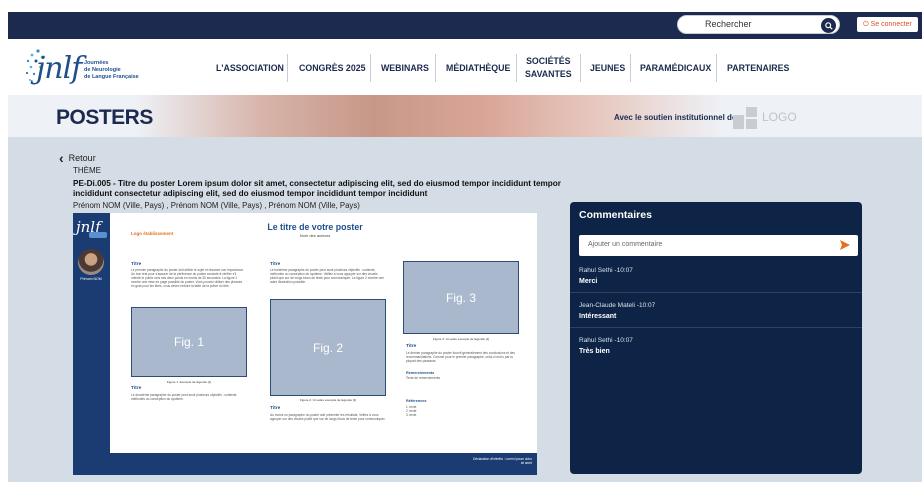 The image size is (922, 482). Describe the element at coordinates (779, 117) in the screenshot. I see `sponsor-logo-text: LOGO` at that location.